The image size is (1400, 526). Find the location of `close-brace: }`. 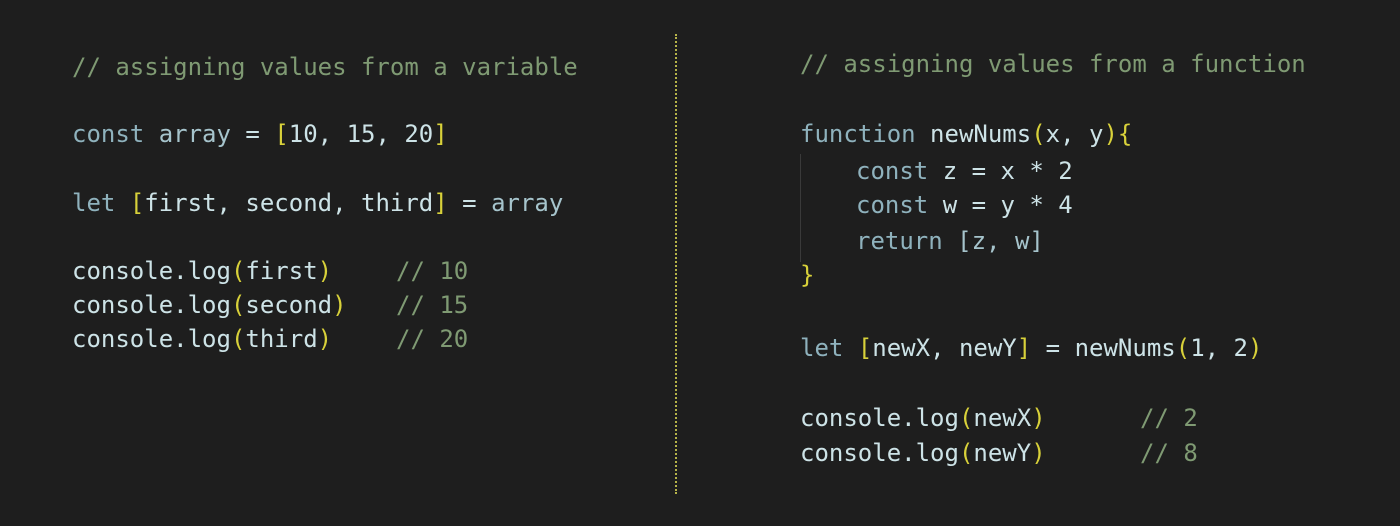

close-brace: } is located at coordinates (807, 275).